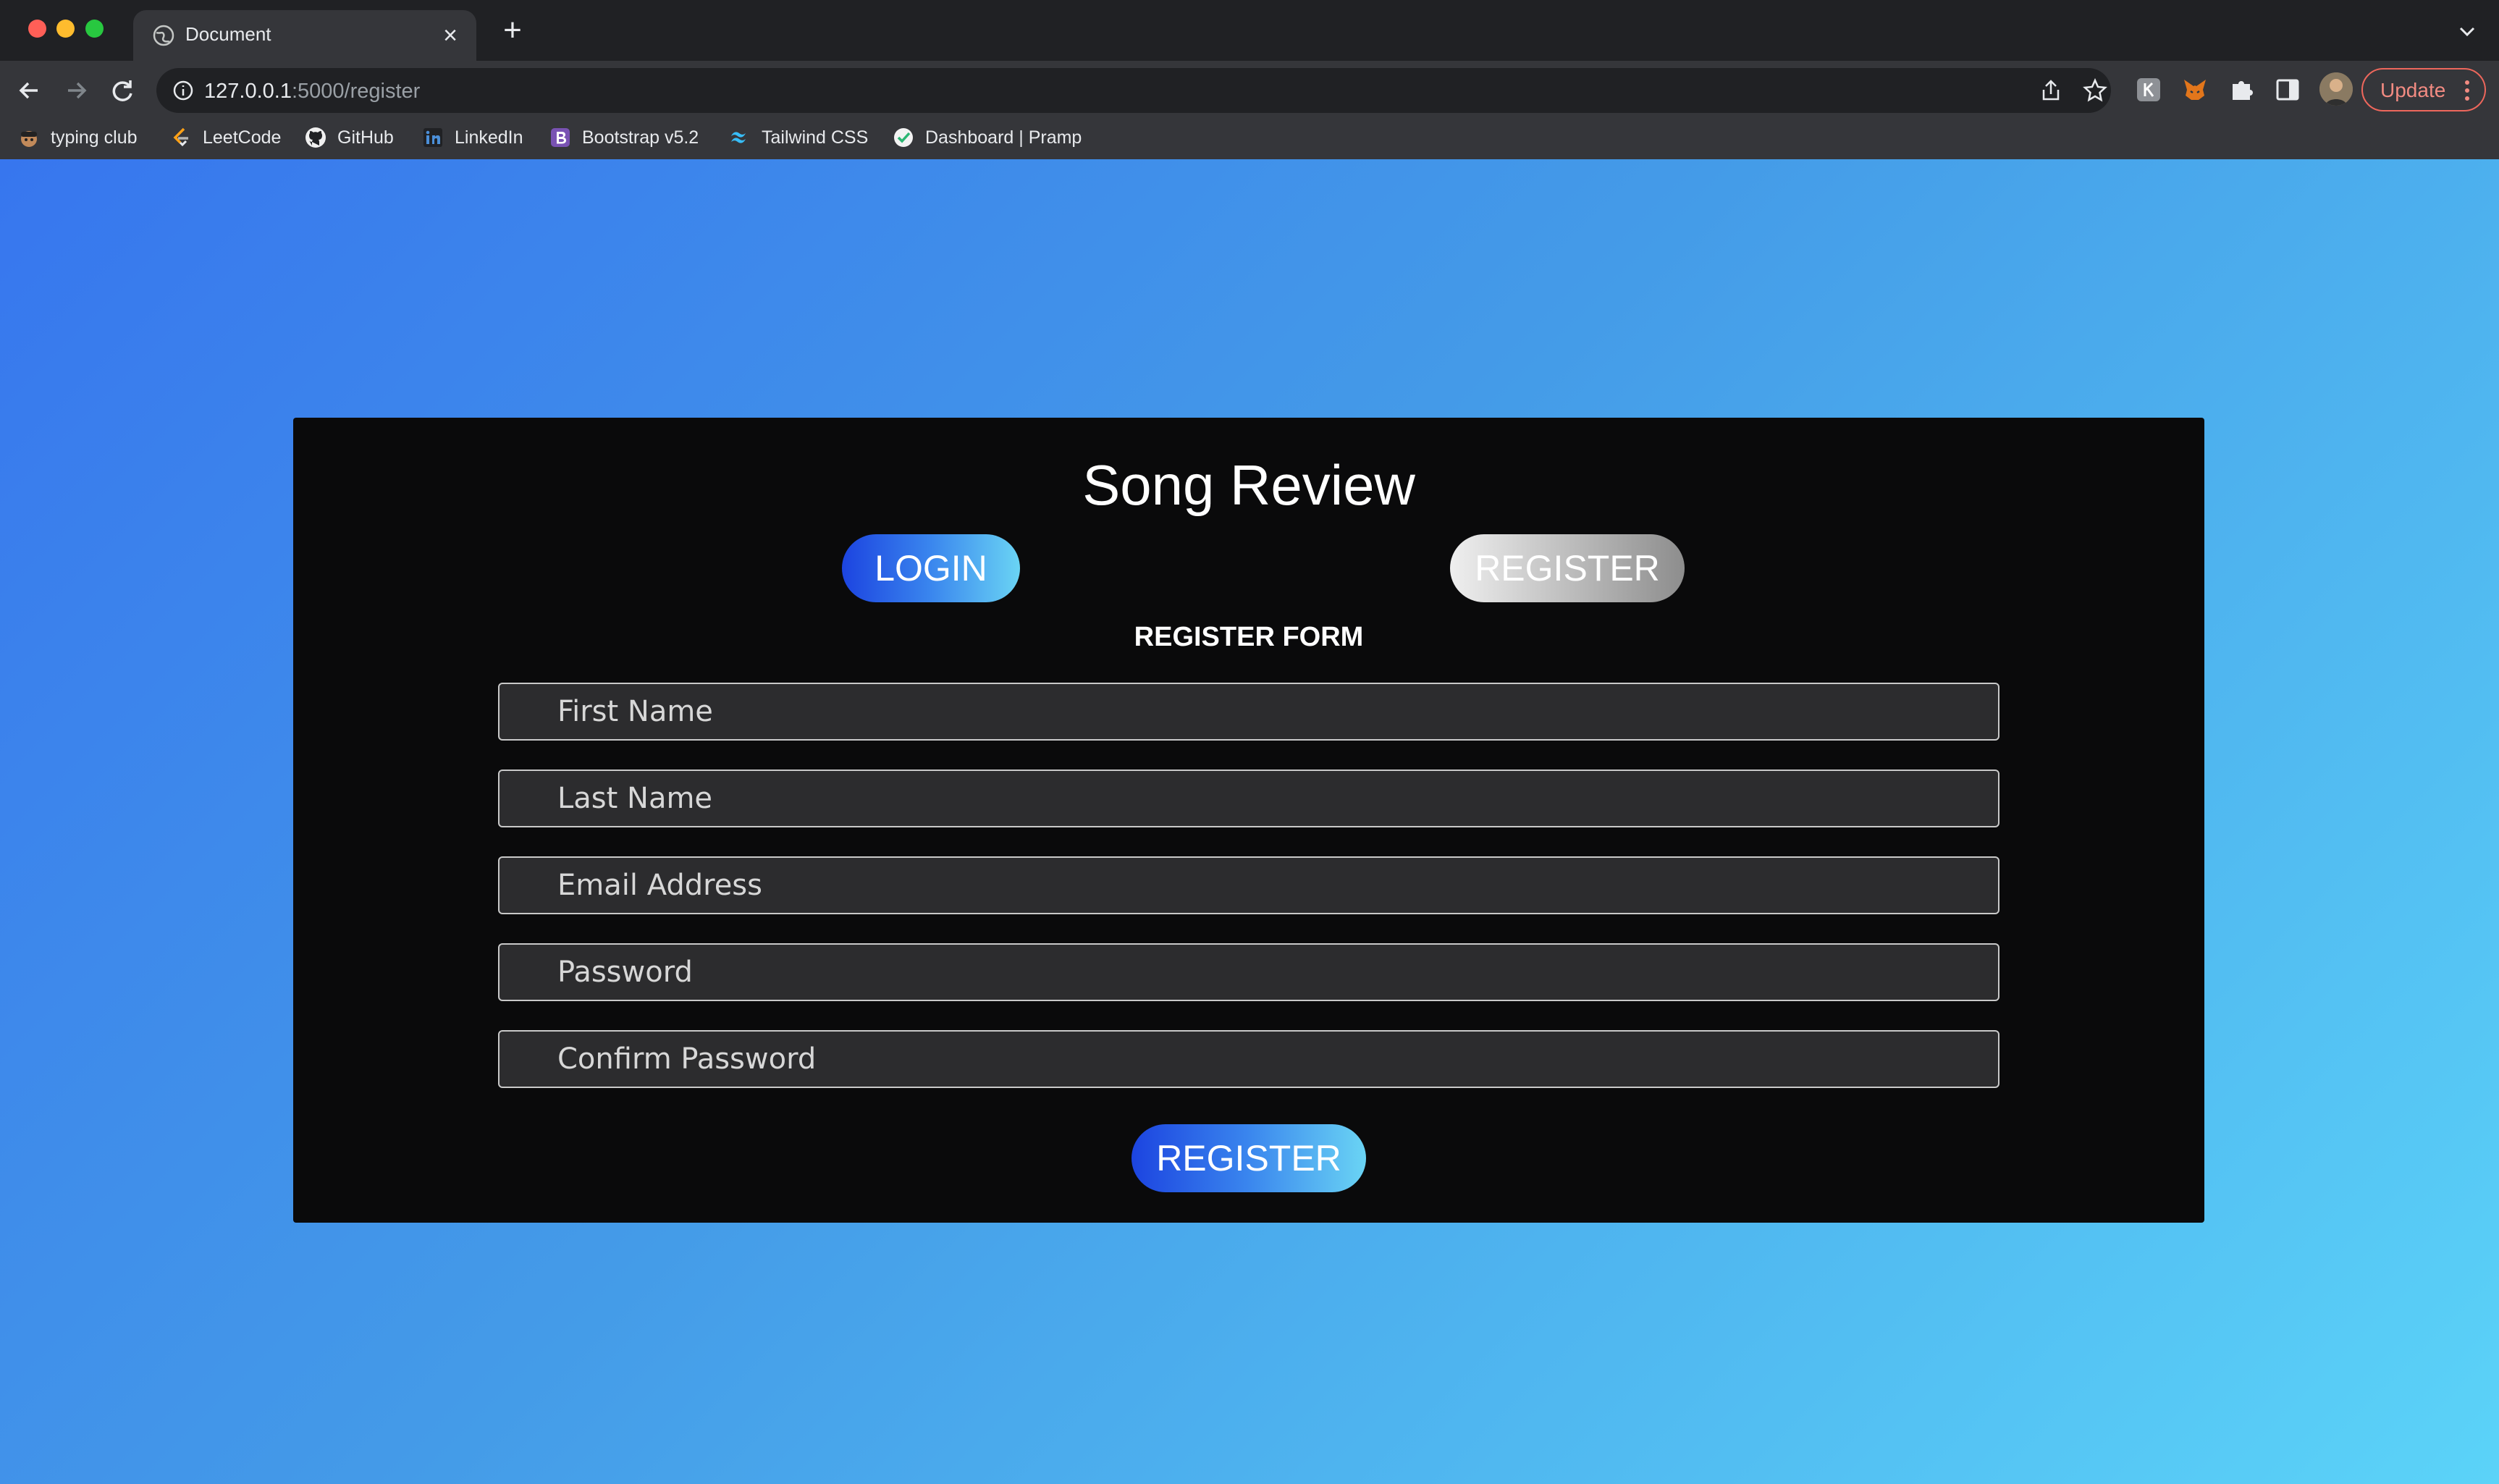 This screenshot has width=2499, height=1484. Describe the element at coordinates (640, 137) in the screenshot. I see `bookmark-label: Bootstrap v5.2` at that location.